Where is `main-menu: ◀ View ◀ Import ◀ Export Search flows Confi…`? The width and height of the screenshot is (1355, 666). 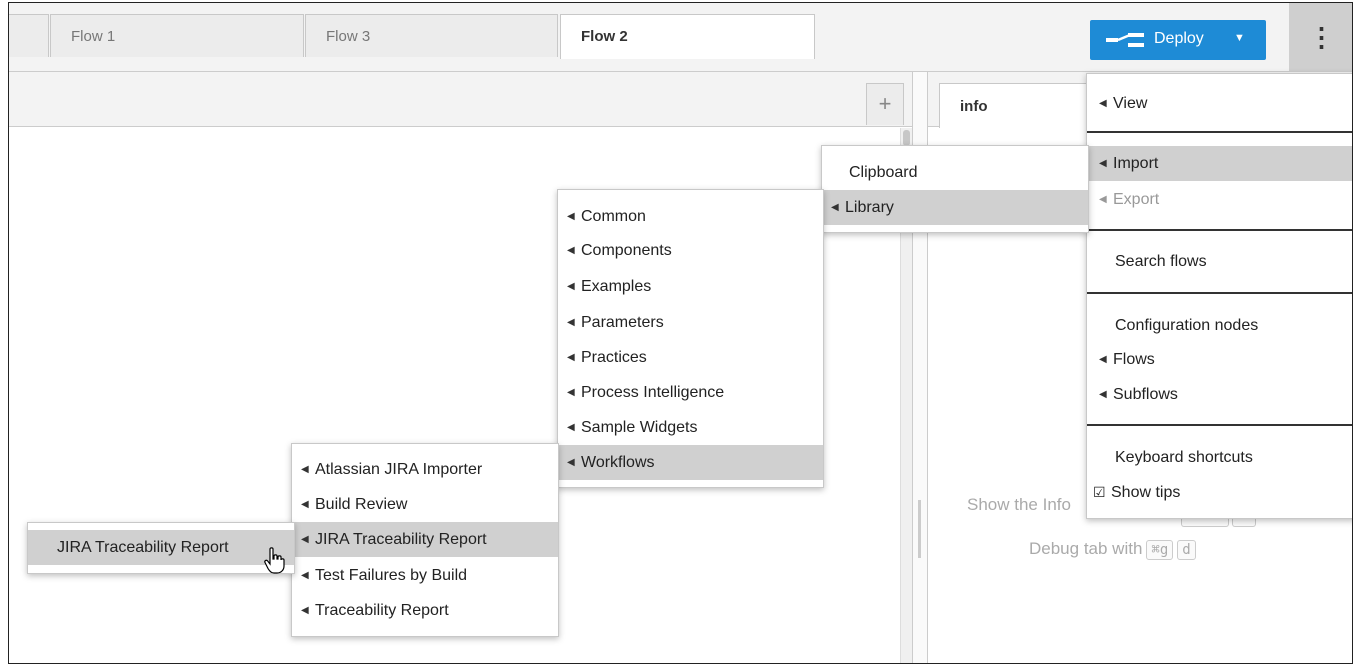
main-menu: ◀ View ◀ Import ◀ Export Search flows Confi… is located at coordinates (1219, 296).